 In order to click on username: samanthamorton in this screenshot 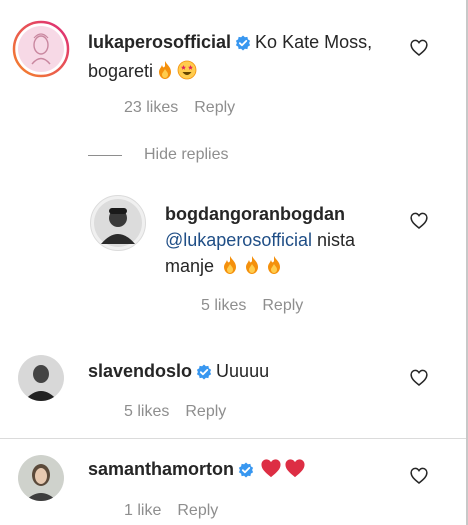, I will do `click(161, 469)`.